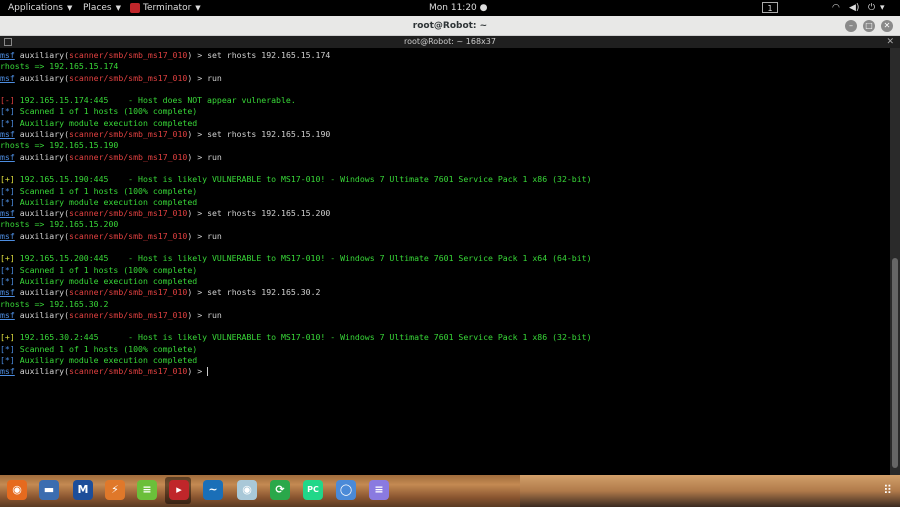  I want to click on burpsuite-icon: ⚡, so click(115, 490).